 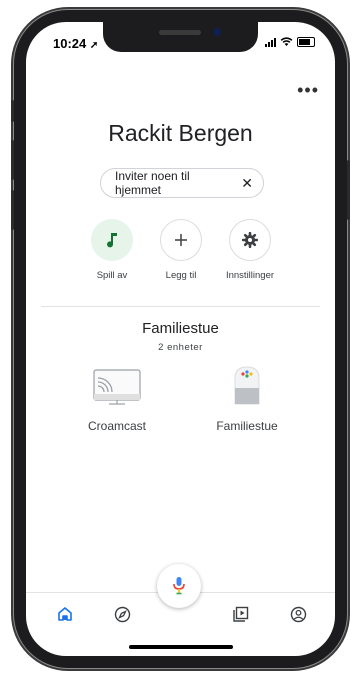 What do you see at coordinates (116, 426) in the screenshot?
I see `device-name: Croamcast` at bounding box center [116, 426].